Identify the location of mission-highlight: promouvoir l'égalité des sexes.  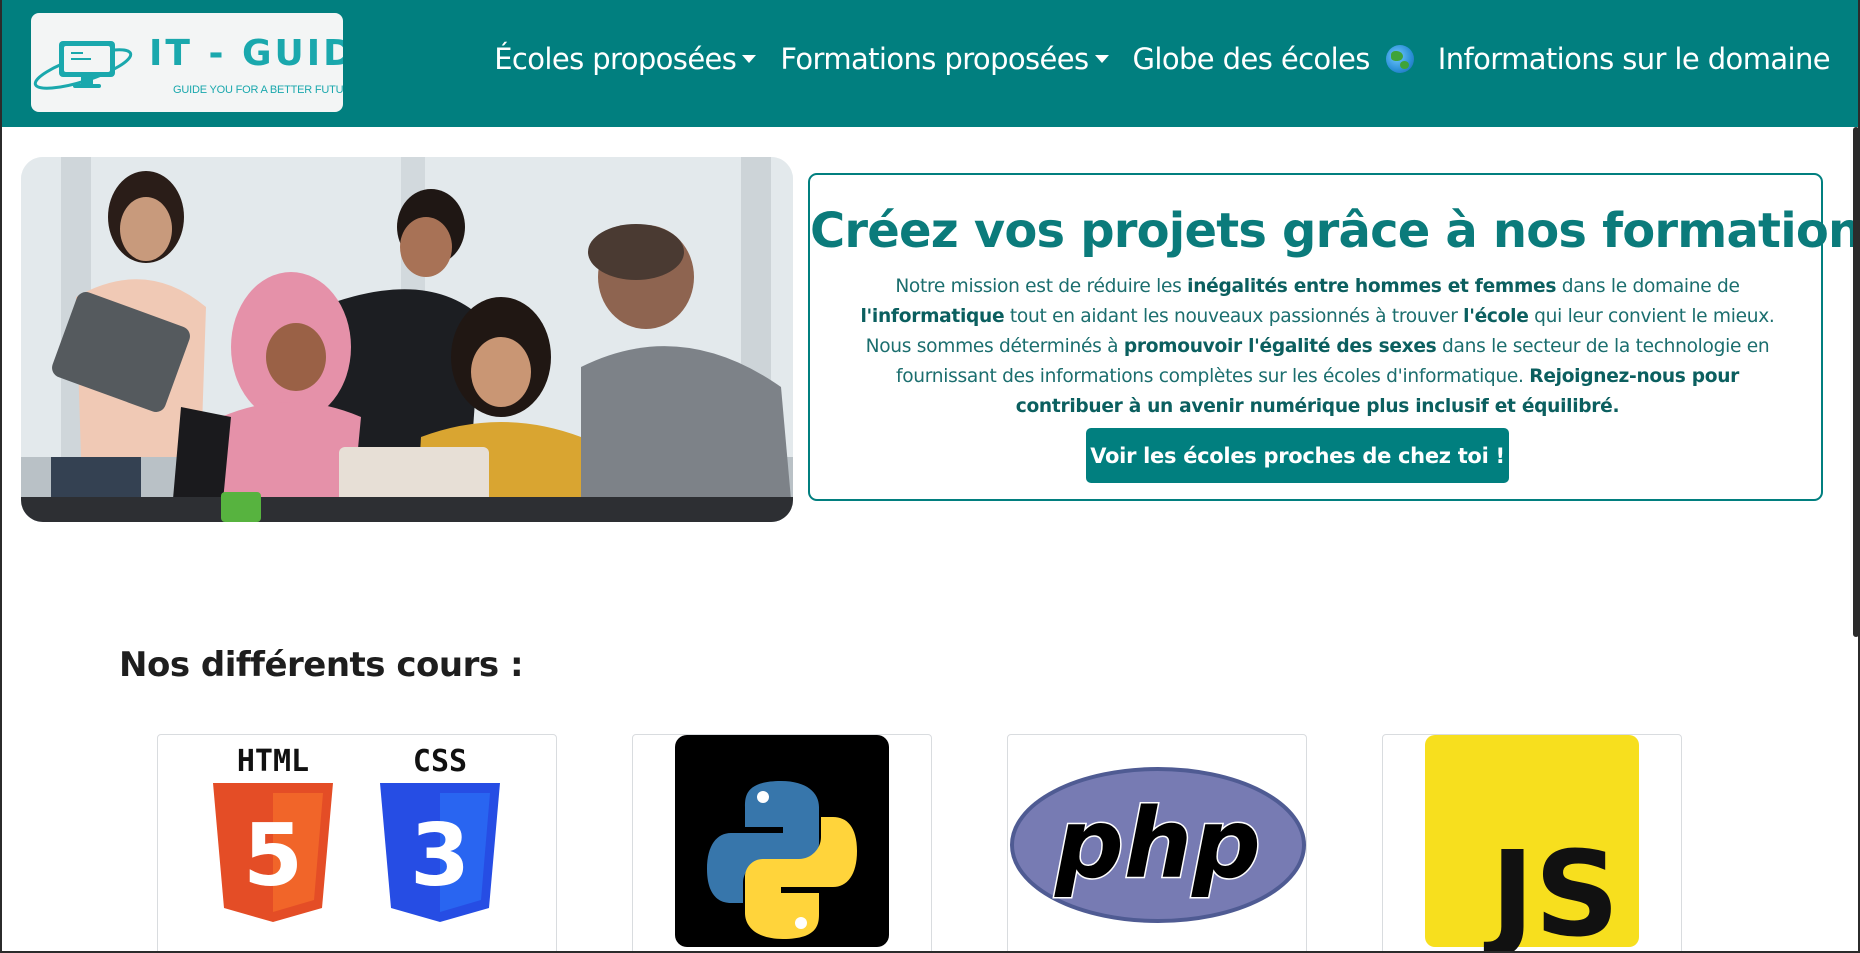
(1280, 346).